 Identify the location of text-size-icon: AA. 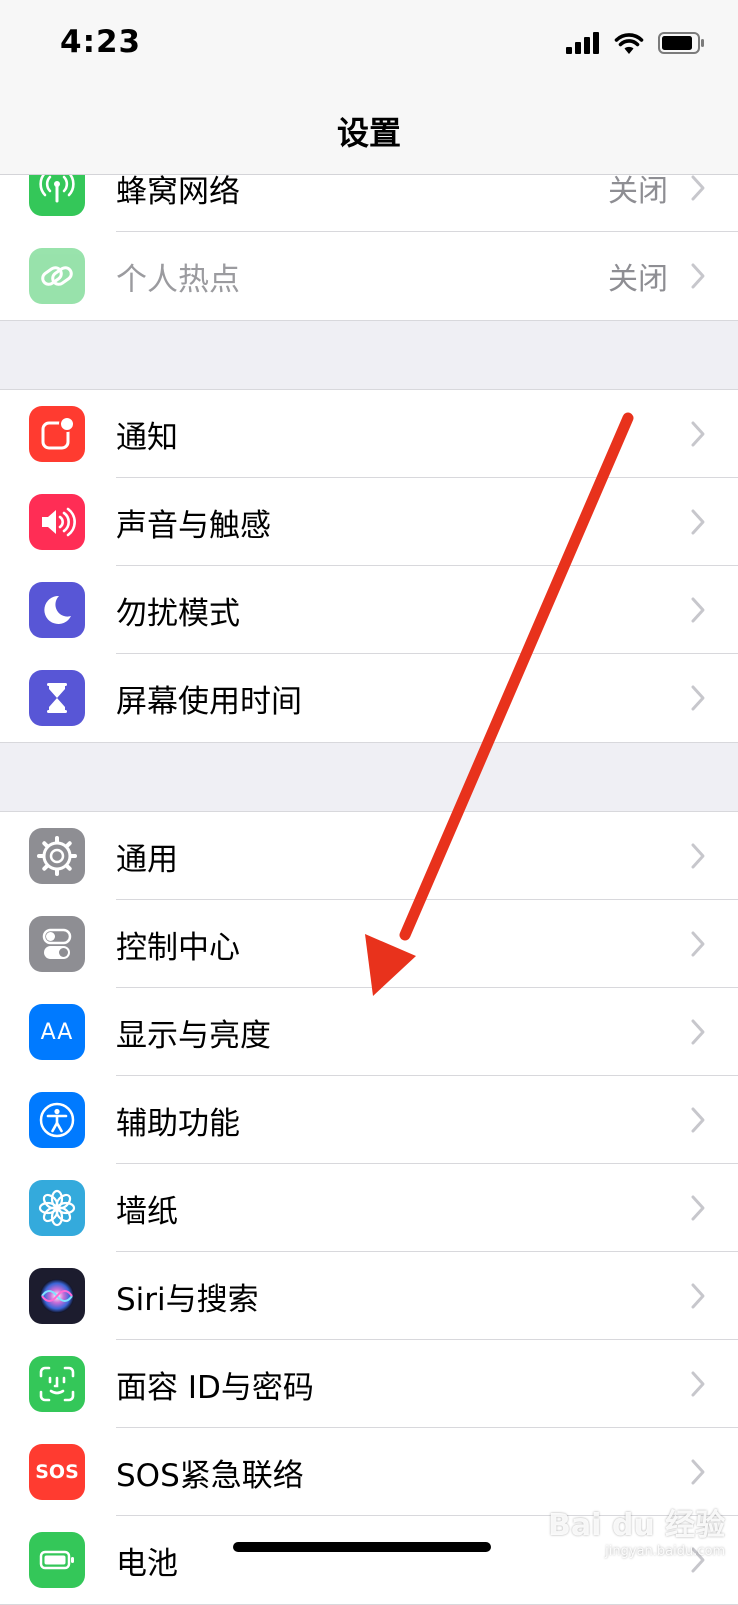
(57, 1032).